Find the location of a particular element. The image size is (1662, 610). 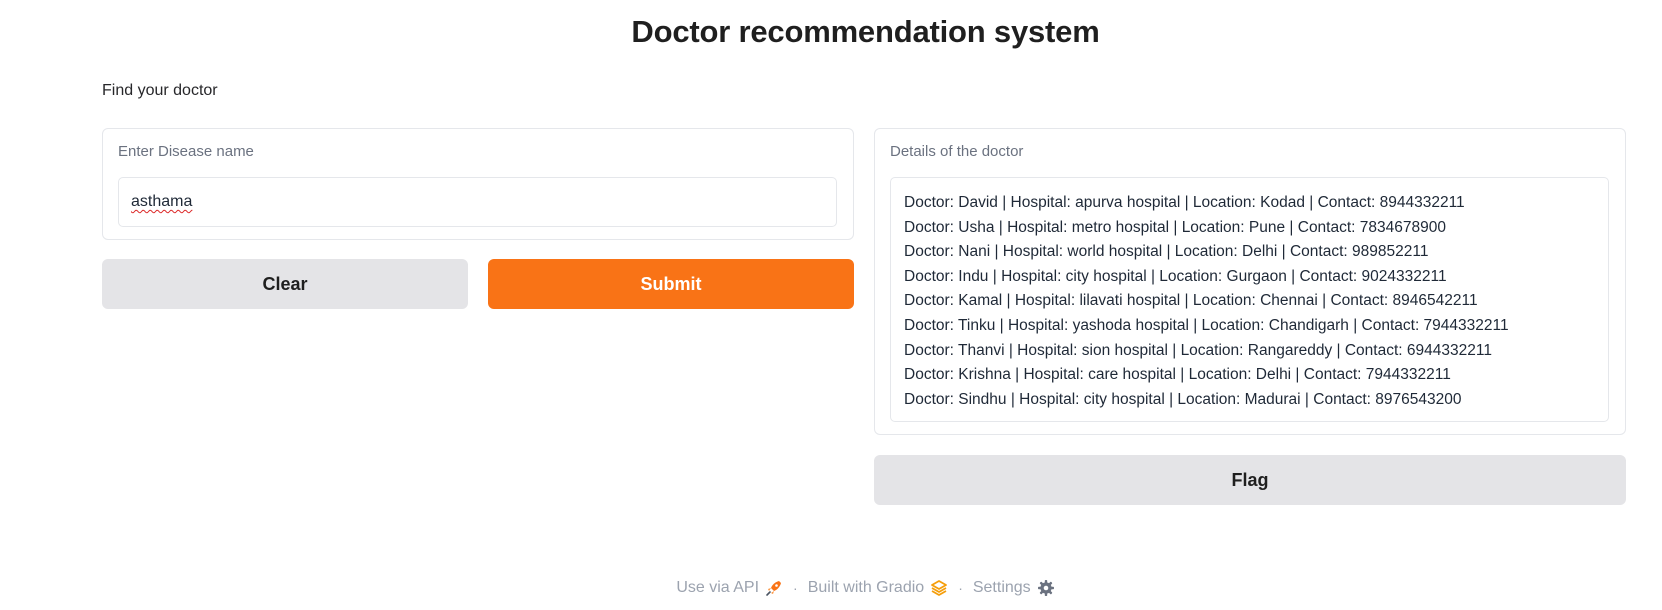

rocket-icon is located at coordinates (774, 588).